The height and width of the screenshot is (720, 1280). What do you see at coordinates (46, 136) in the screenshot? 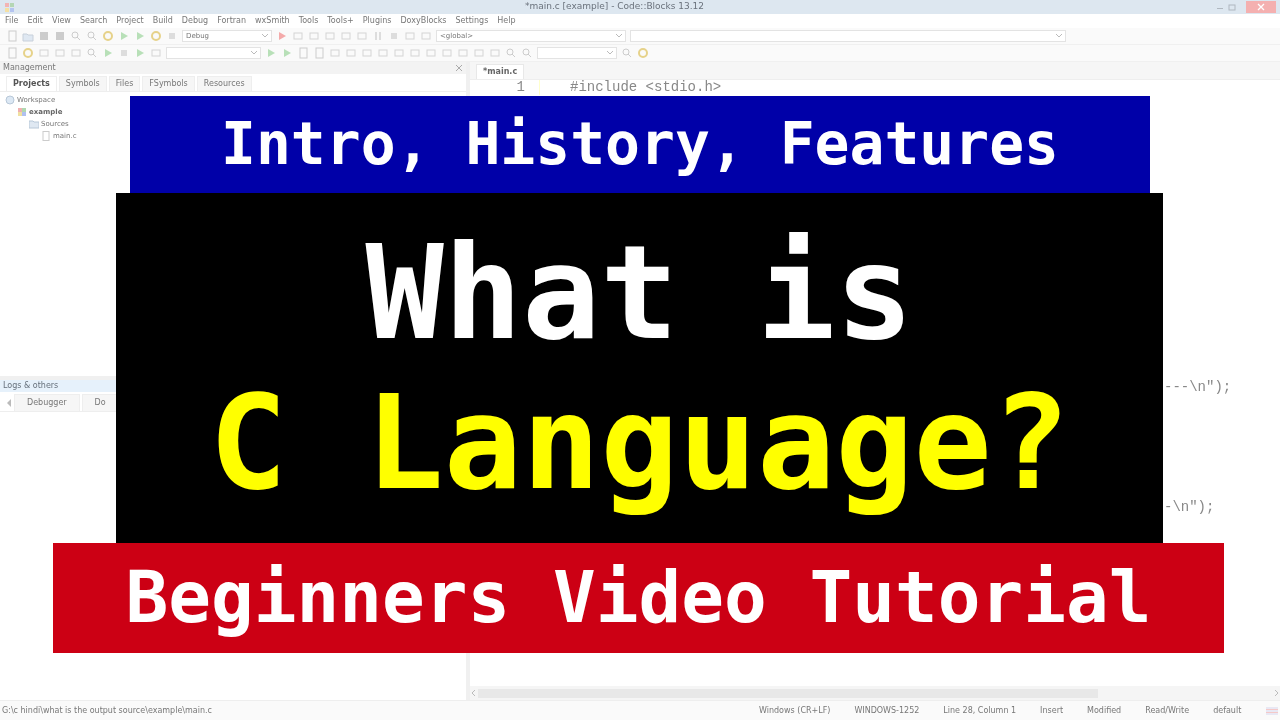
I see `file-icon` at bounding box center [46, 136].